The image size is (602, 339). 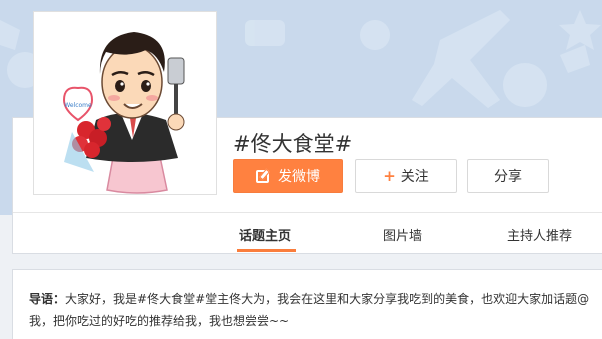 What do you see at coordinates (389, 176) in the screenshot?
I see `plus-icon: +` at bounding box center [389, 176].